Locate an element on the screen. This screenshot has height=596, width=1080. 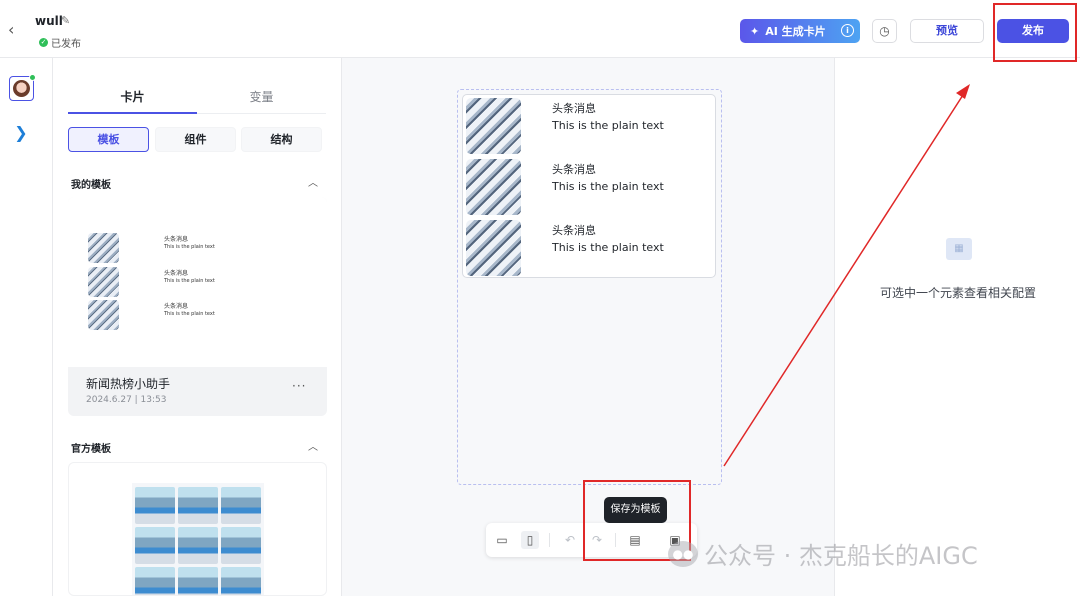
official-templates-title: 官方模板 is located at coordinates (91, 449).